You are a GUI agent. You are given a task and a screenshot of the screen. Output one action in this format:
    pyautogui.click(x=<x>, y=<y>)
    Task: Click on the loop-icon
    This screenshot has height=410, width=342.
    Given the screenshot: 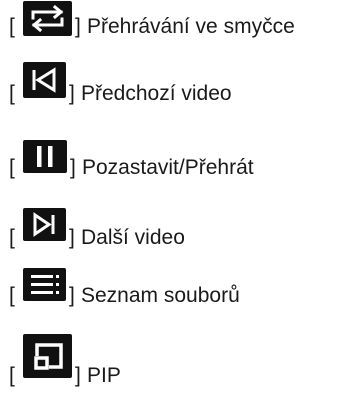 What is the action you would take?
    pyautogui.click(x=47, y=18)
    